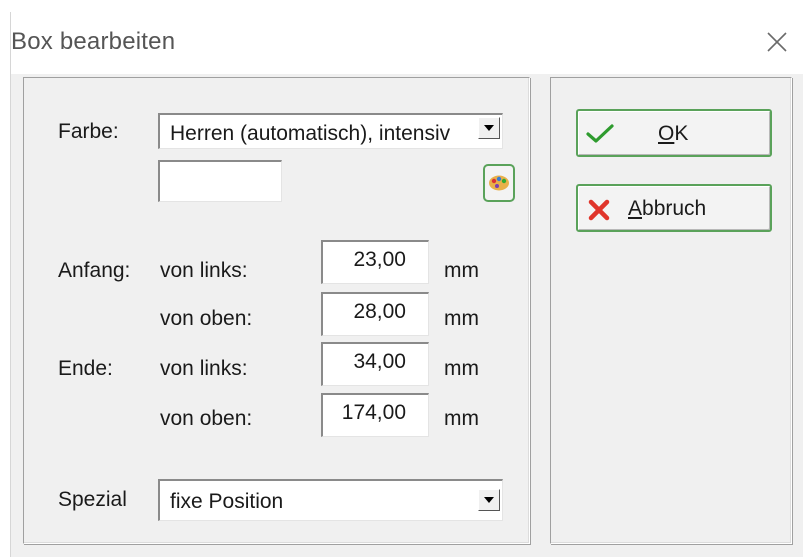 The height and width of the screenshot is (557, 803). I want to click on ok-button: OK, so click(674, 133).